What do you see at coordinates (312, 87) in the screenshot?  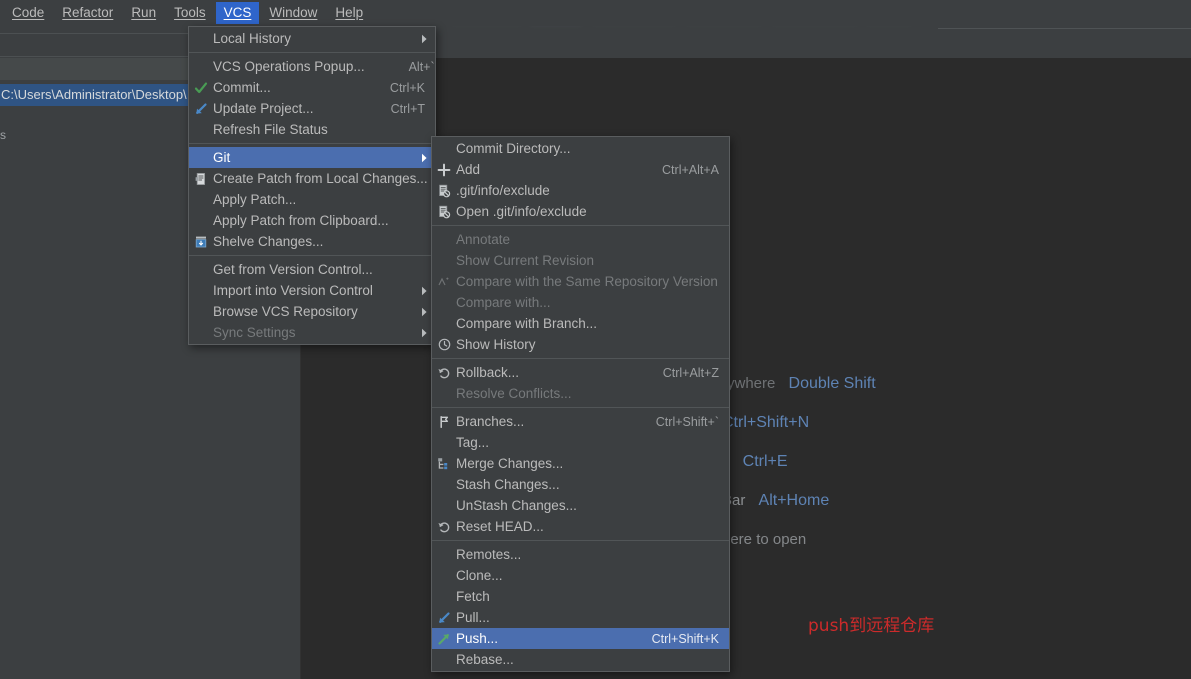 I see `vcs-menu-item-commit: Commit... Ctrl+K` at bounding box center [312, 87].